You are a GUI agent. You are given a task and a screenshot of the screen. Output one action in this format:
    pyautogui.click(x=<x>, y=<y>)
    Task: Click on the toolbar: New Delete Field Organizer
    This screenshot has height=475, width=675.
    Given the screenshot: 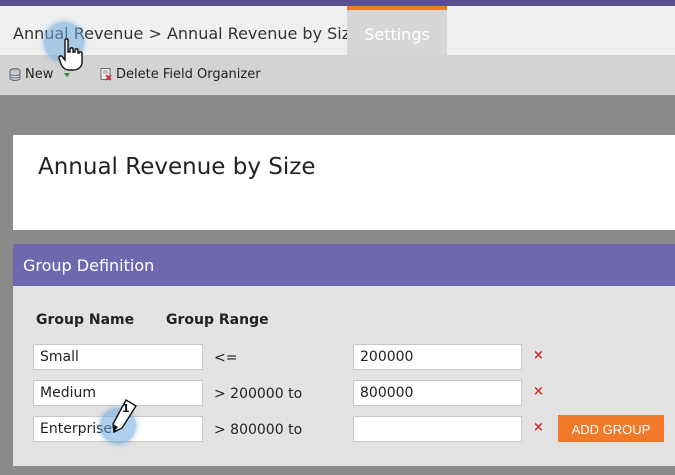 What is the action you would take?
    pyautogui.click(x=337, y=75)
    